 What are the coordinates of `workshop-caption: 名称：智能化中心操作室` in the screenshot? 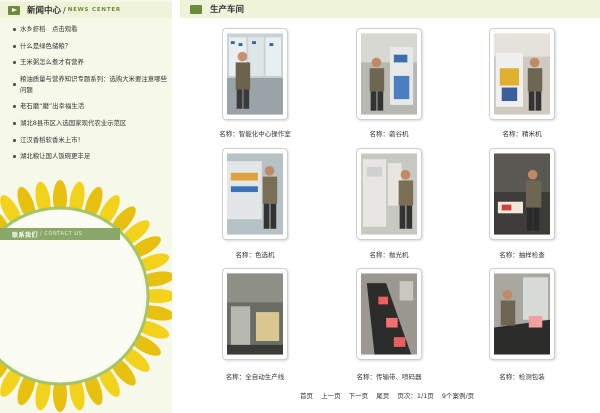 It's located at (255, 133).